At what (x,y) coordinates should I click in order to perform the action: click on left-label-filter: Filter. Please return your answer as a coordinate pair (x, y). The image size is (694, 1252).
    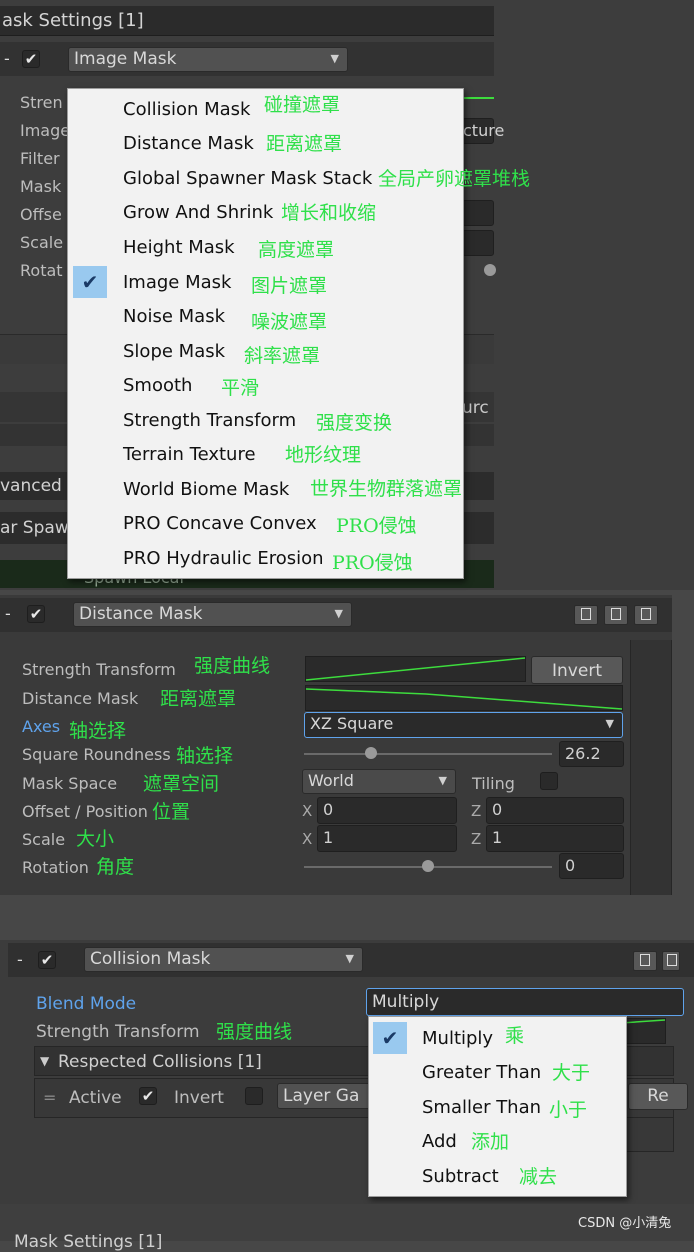
    Looking at the image, I should click on (40, 158).